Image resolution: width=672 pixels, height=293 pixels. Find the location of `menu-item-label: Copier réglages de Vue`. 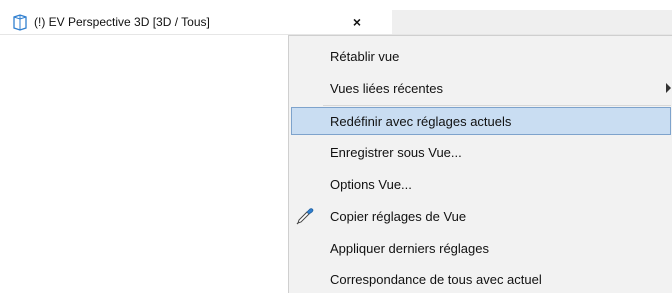

menu-item-label: Copier réglages de Vue is located at coordinates (398, 216).